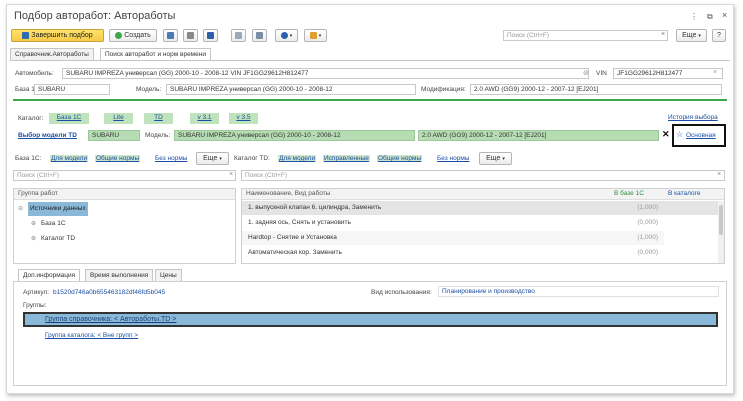 This screenshot has height=401, width=743. Describe the element at coordinates (666, 134) in the screenshot. I see `clear-td-icon: ✕` at that location.